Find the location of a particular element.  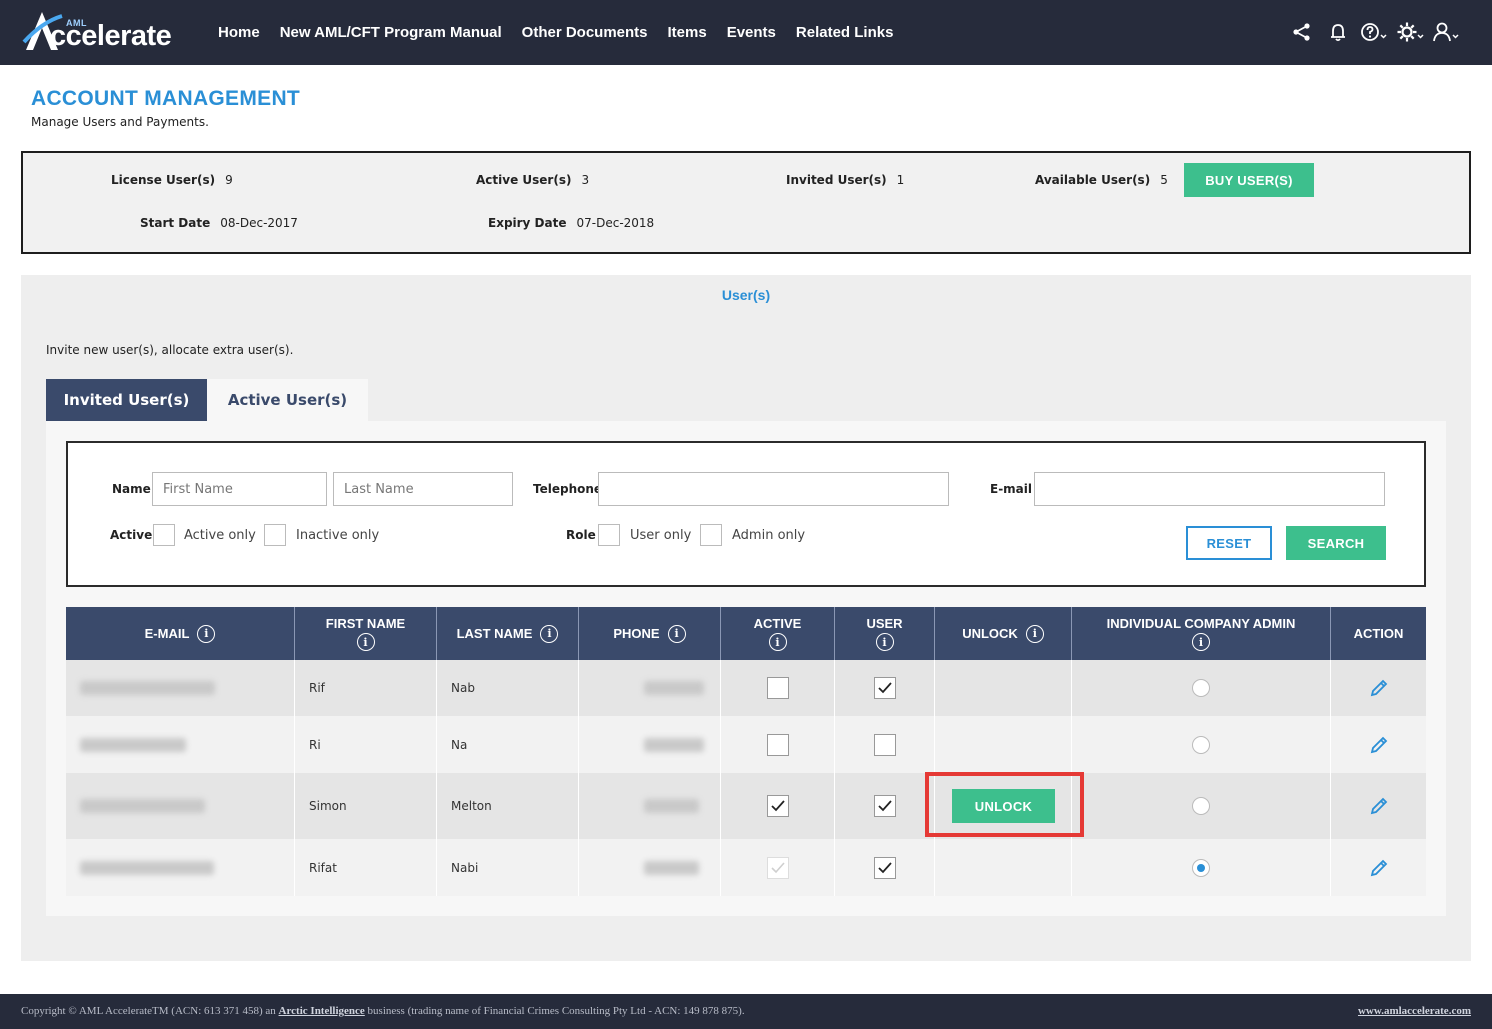

col-active: ACTIVE i is located at coordinates (778, 633).